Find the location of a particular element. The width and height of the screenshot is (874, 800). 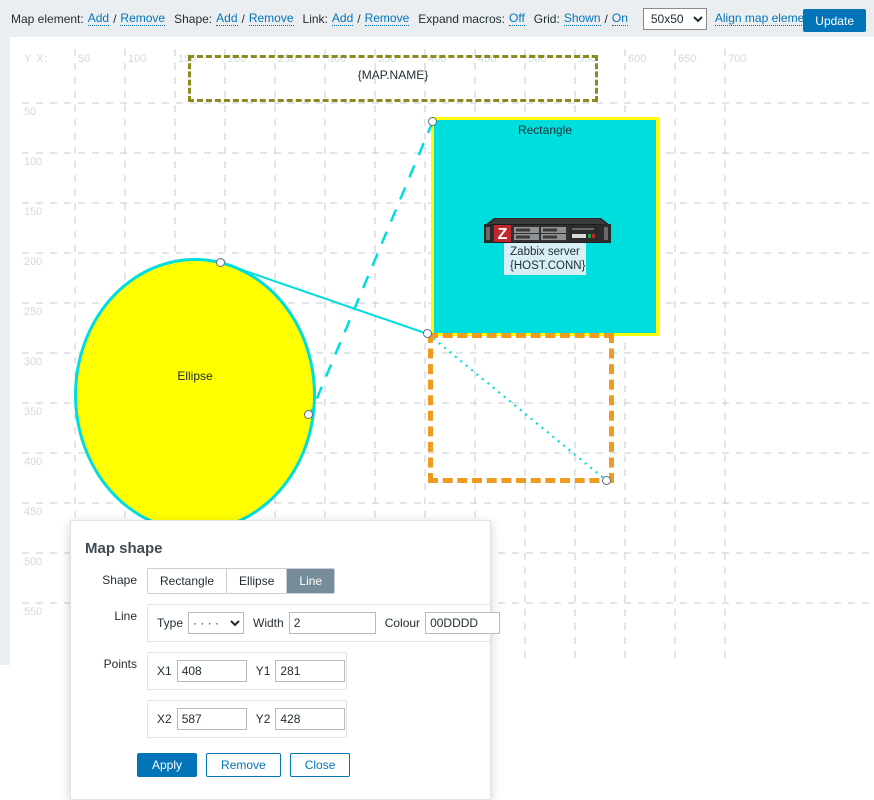

point-1-box: X1 Y1 is located at coordinates (247, 671).